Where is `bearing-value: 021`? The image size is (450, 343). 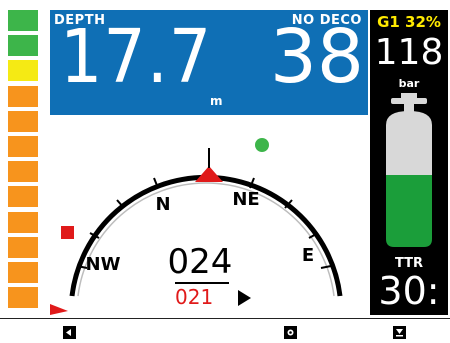 bearing-value: 021 is located at coordinates (194, 297).